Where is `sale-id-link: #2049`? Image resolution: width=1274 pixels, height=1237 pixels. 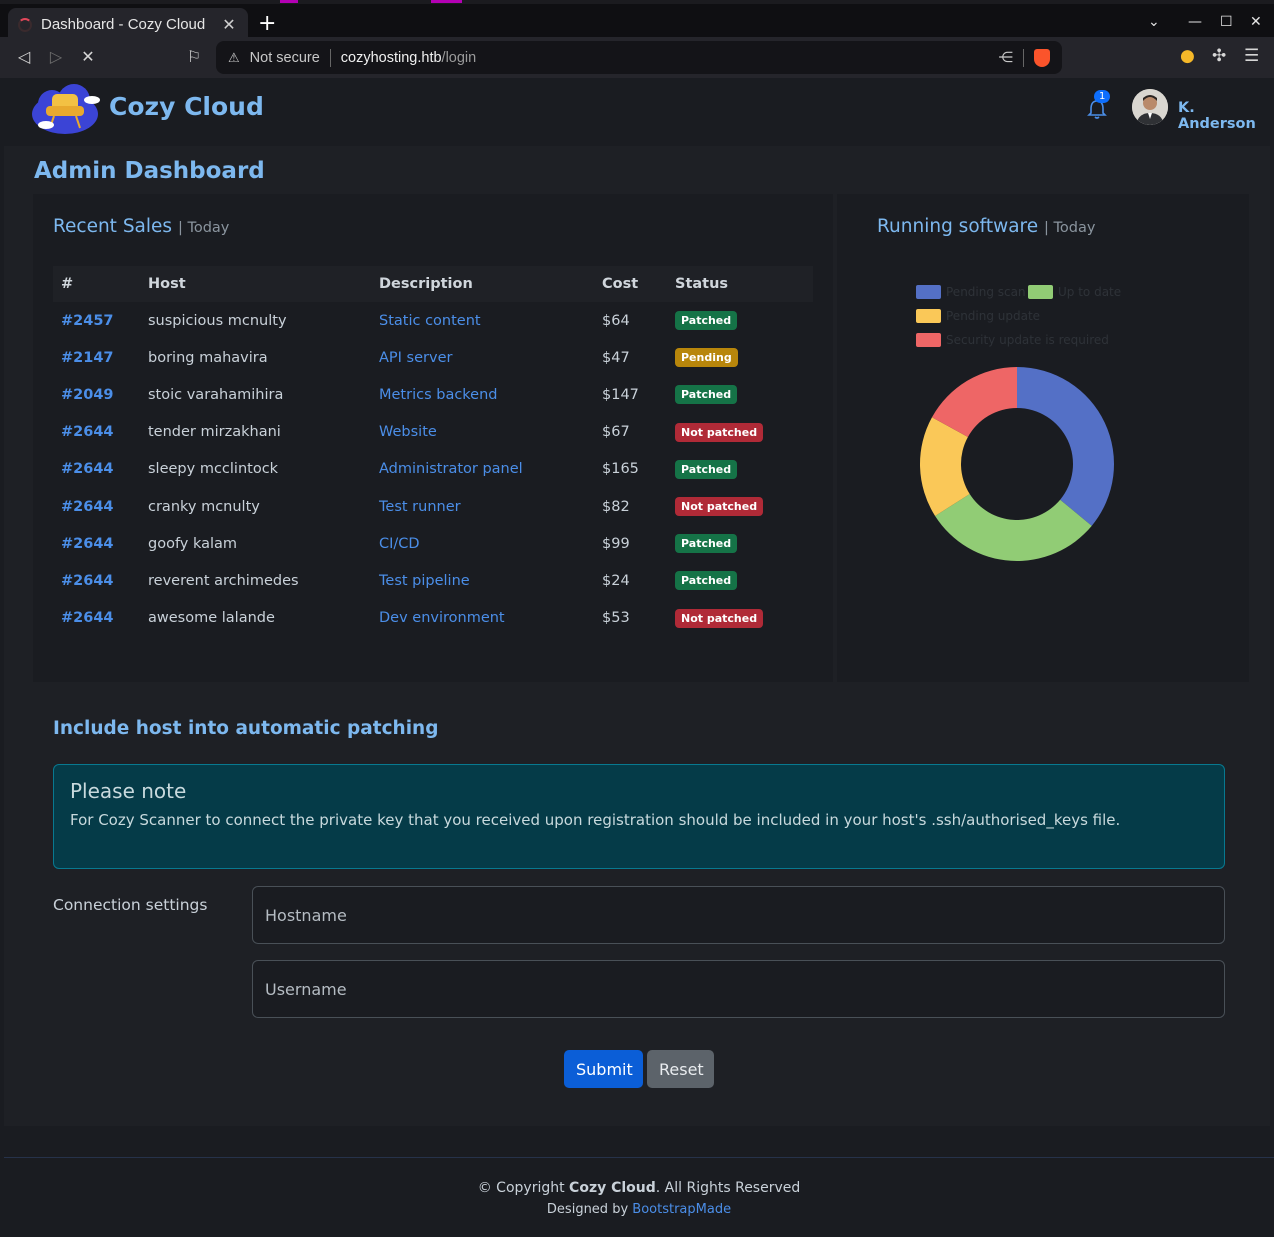 sale-id-link: #2049 is located at coordinates (96, 394).